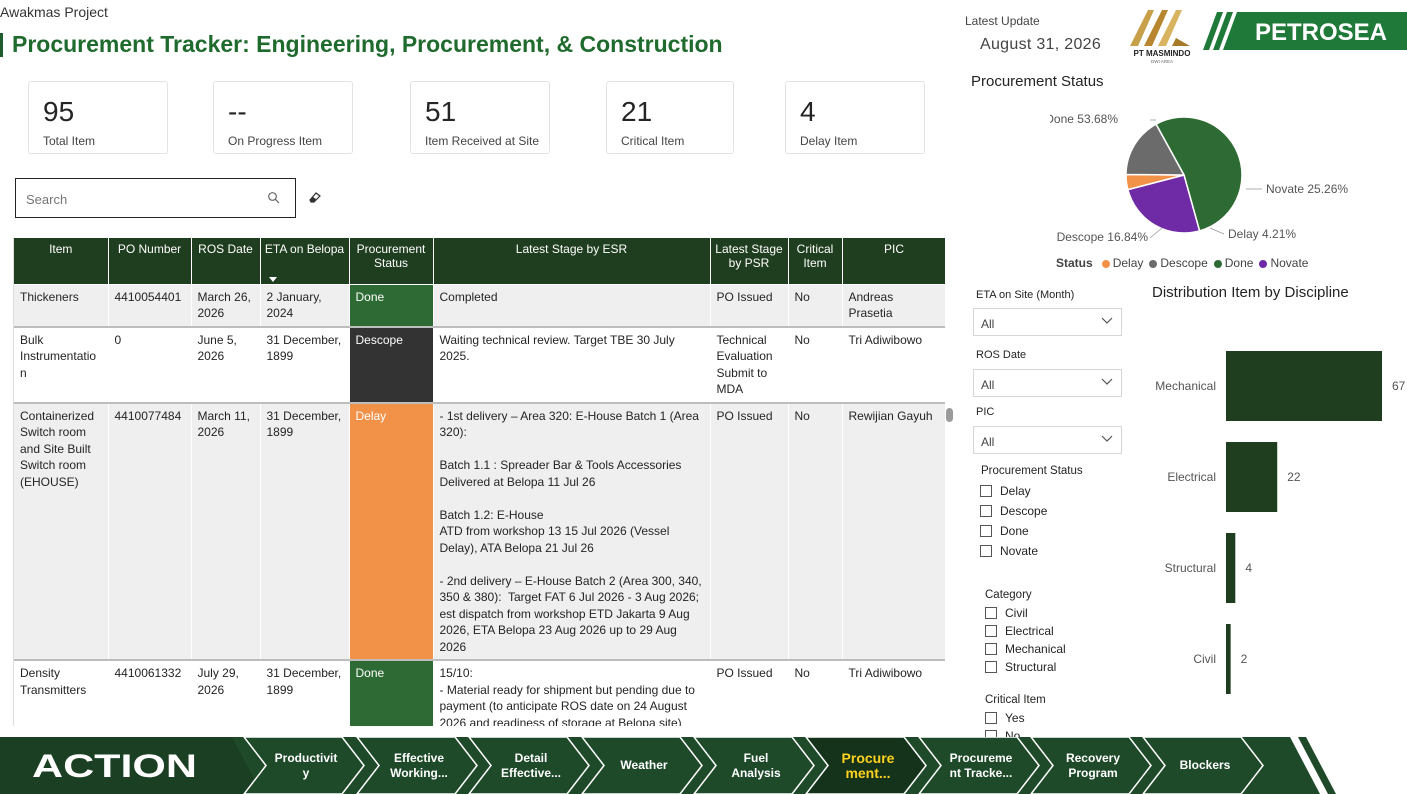 The width and height of the screenshot is (1407, 794). Describe the element at coordinates (1025, 649) in the screenshot. I see `checkbox-mechanical: Mechanical` at that location.